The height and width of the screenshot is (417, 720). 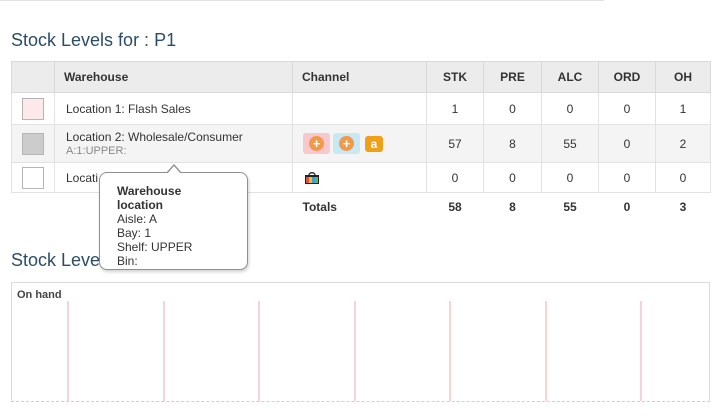 What do you see at coordinates (455, 177) in the screenshot?
I see `stk-cell: 0` at bounding box center [455, 177].